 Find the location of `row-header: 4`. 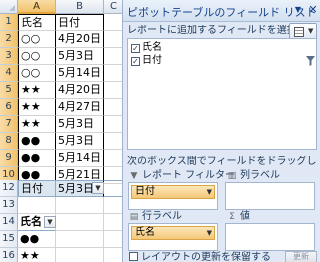

row-header: 4 is located at coordinates (9, 73).